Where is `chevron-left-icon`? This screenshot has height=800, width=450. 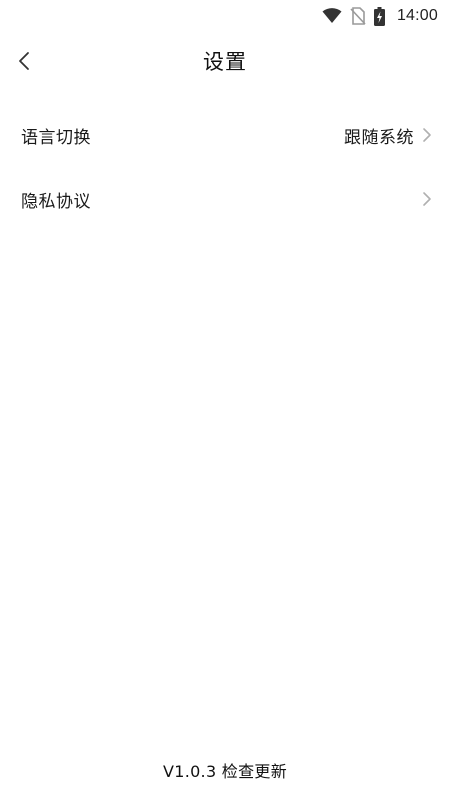 chevron-left-icon is located at coordinates (24, 61).